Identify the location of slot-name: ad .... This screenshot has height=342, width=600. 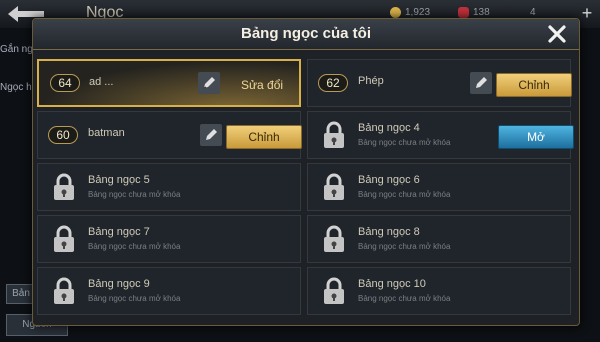
(101, 82).